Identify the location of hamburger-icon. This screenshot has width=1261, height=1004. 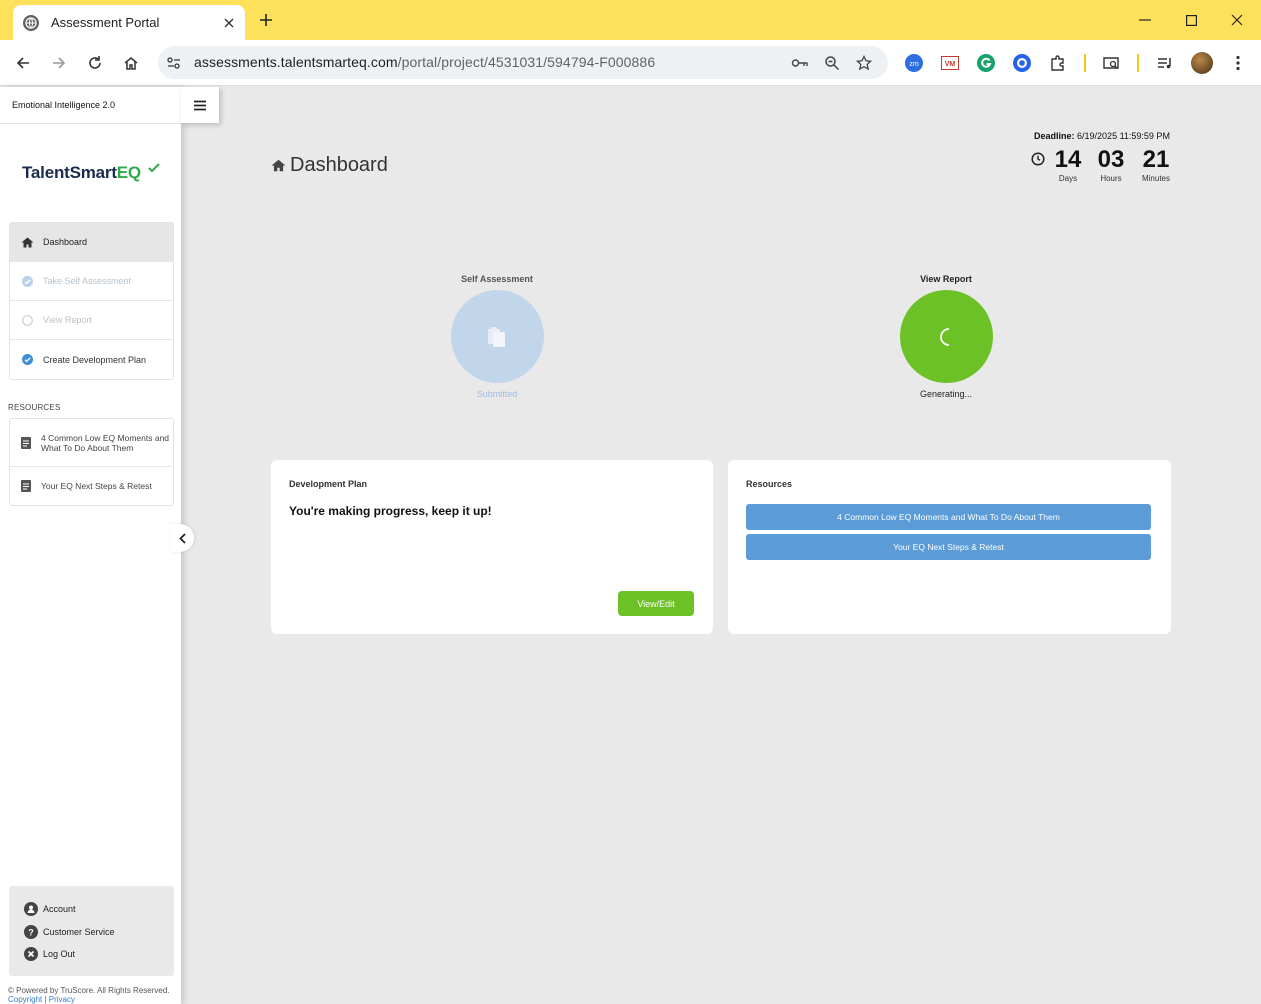
(200, 105).